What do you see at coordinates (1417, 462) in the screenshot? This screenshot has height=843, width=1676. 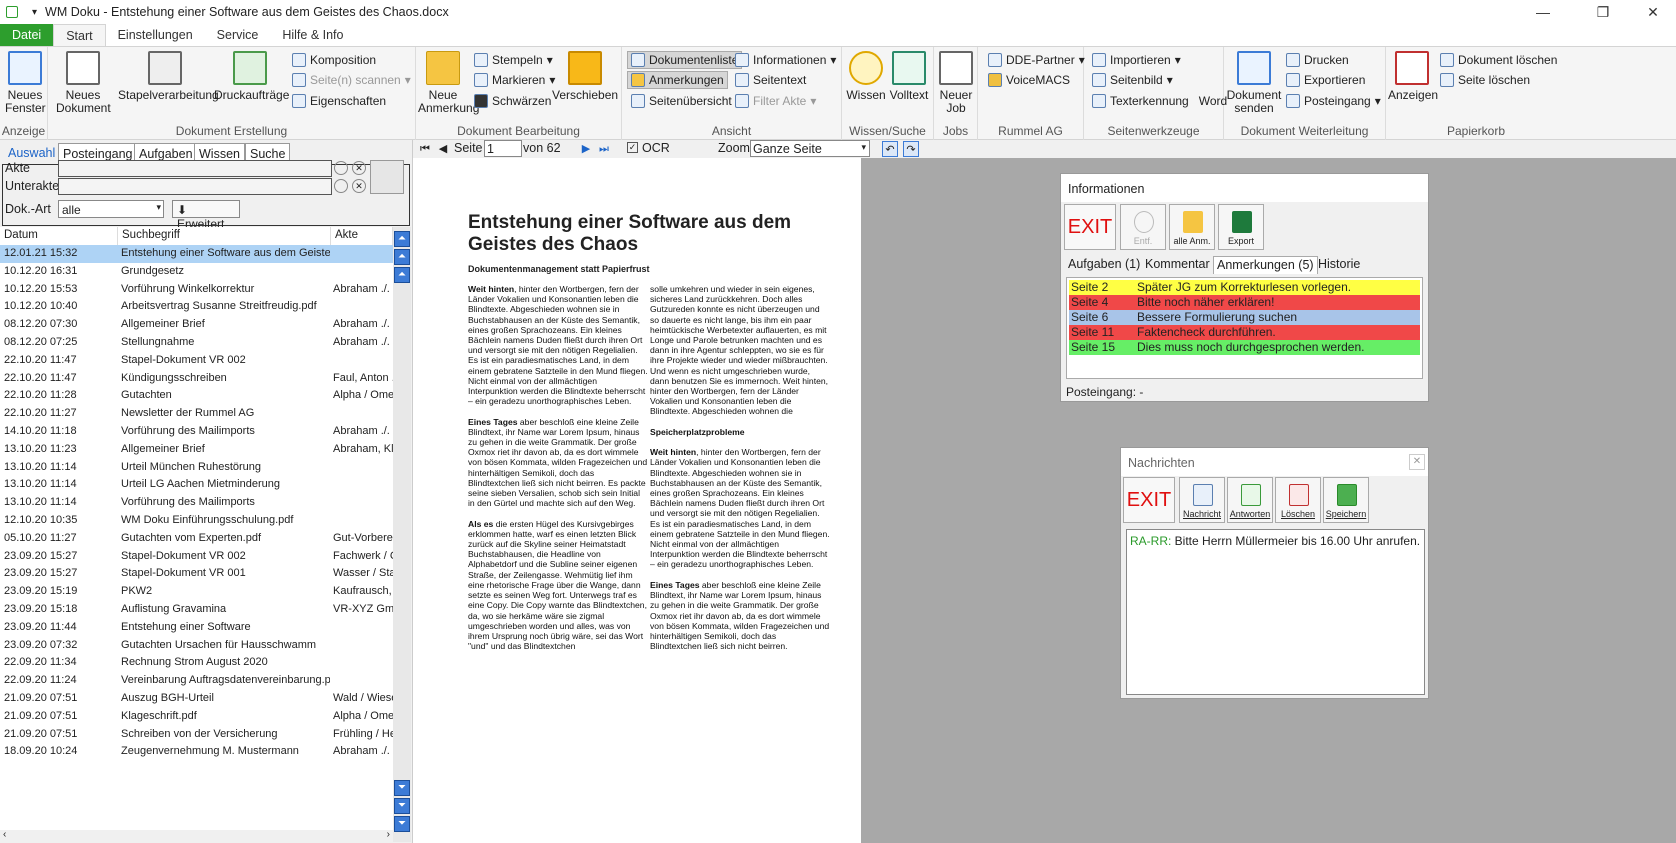 I see `close-icon: ✕` at bounding box center [1417, 462].